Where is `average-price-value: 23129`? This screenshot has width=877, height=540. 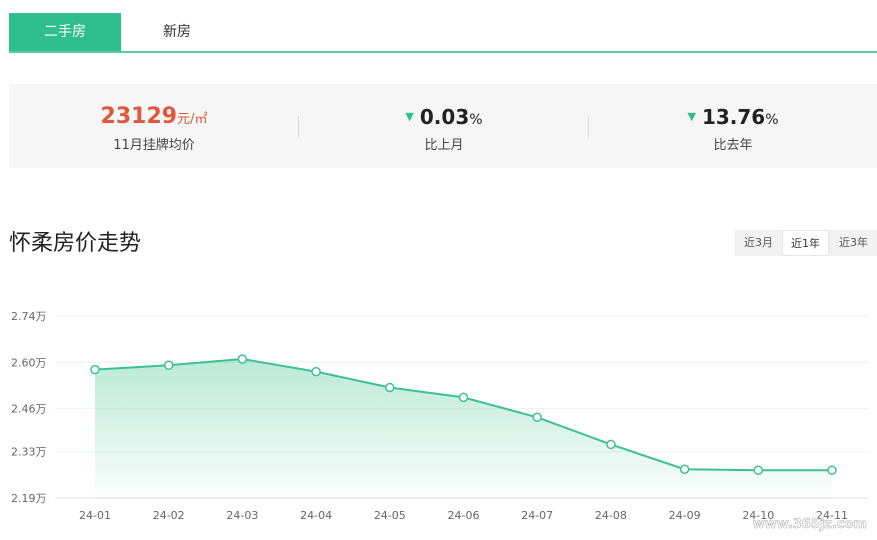 average-price-value: 23129 is located at coordinates (139, 116).